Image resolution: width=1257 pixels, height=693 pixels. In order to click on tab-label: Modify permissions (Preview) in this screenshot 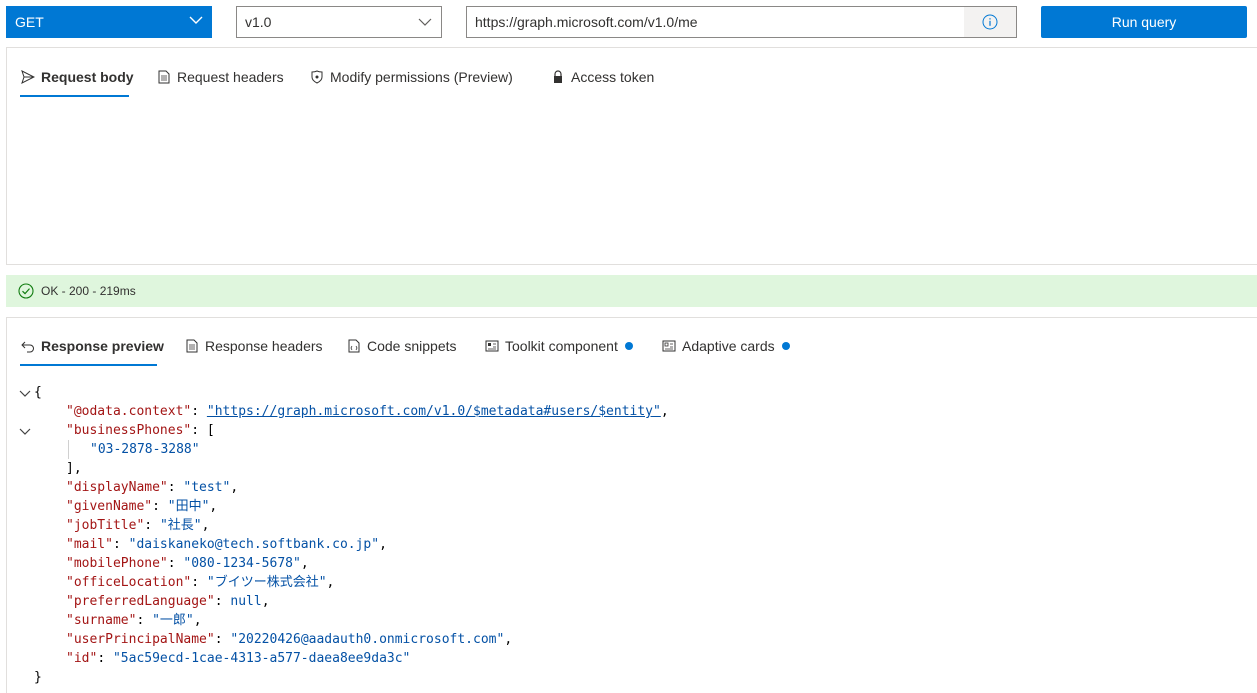, I will do `click(421, 77)`.